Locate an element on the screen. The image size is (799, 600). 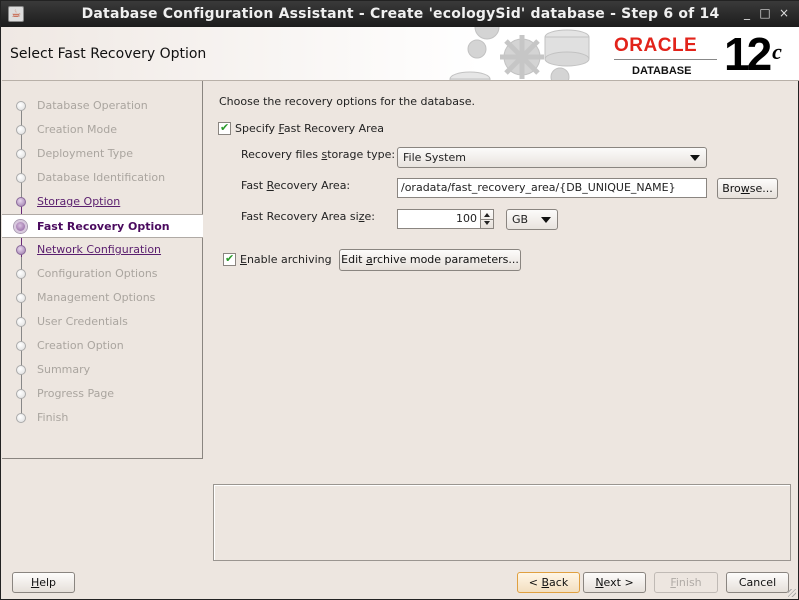
step-fast-recovery-option: Fast Recovery Option is located at coordinates (102, 226).